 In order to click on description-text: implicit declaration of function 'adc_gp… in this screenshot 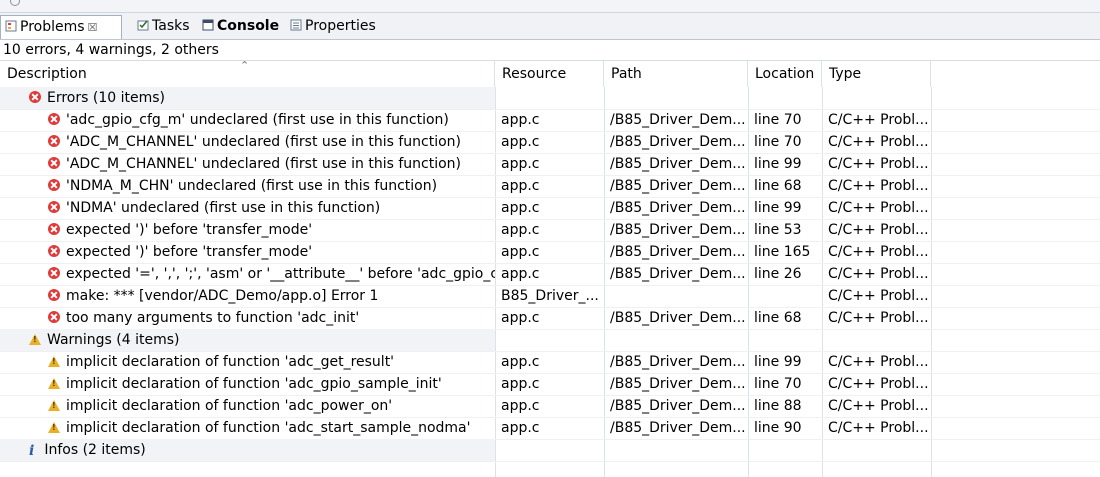, I will do `click(254, 384)`.